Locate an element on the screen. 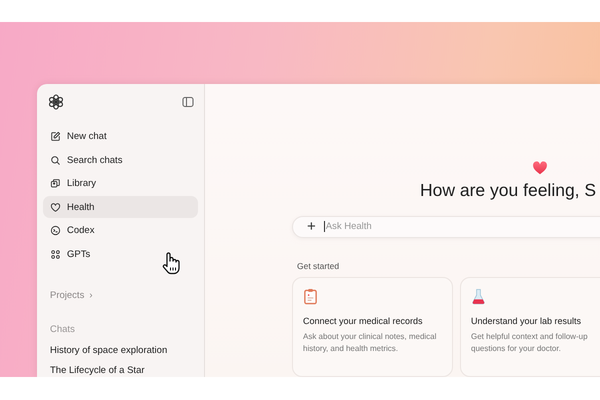 This screenshot has height=400, width=600. sidebar-item: Search chats is located at coordinates (120, 160).